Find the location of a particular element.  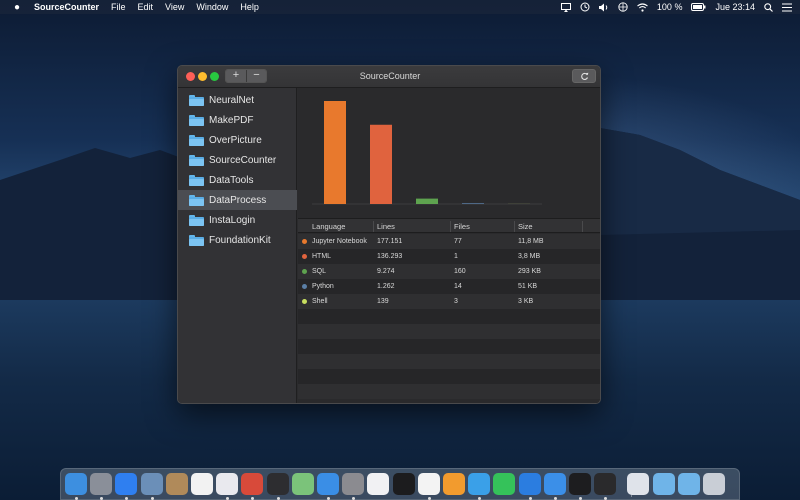

whatsapp-icon is located at coordinates (504, 484).